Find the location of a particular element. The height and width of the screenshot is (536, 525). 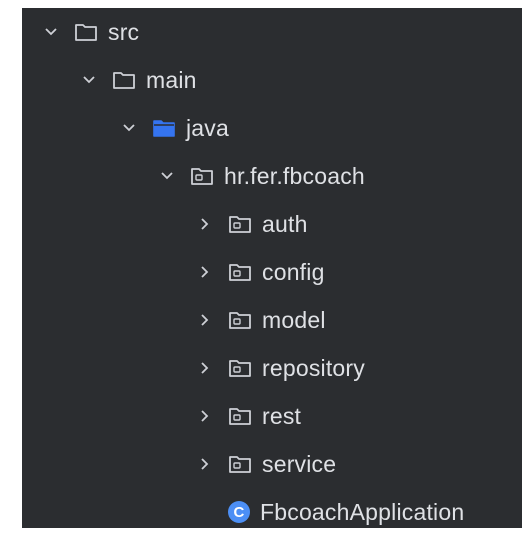

tree-node-fbcoach-application: C FbcoachApplication is located at coordinates (375, 512).